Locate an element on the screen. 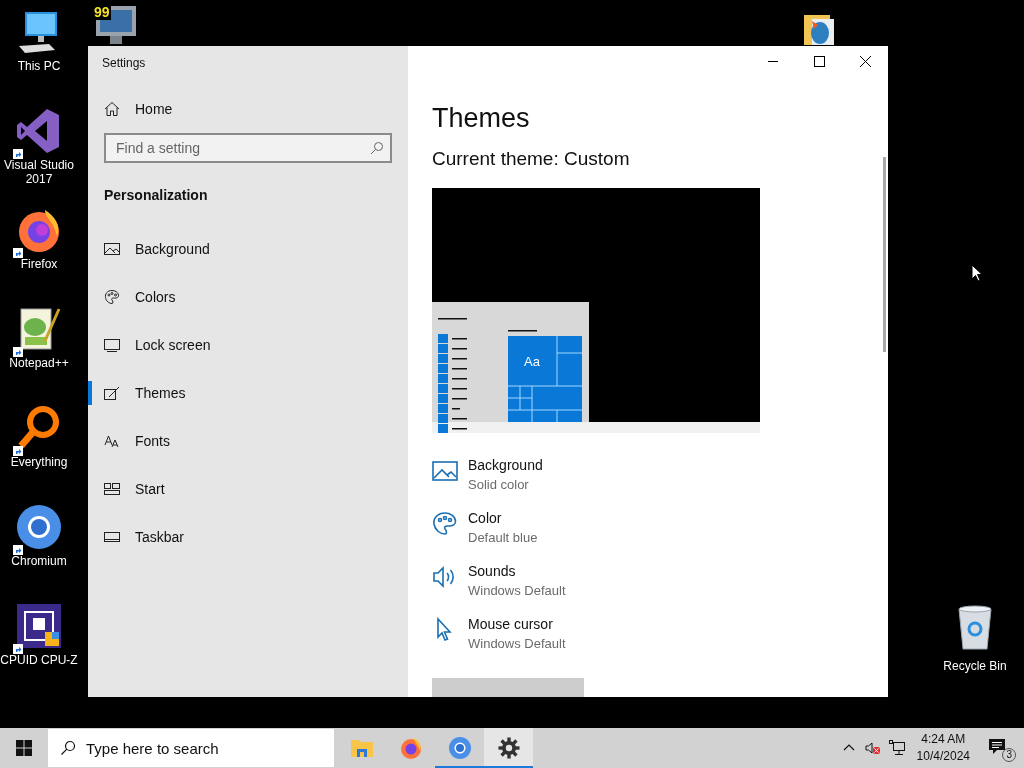 The height and width of the screenshot is (768, 1024). monitor-badge: 99 is located at coordinates (102, 12).